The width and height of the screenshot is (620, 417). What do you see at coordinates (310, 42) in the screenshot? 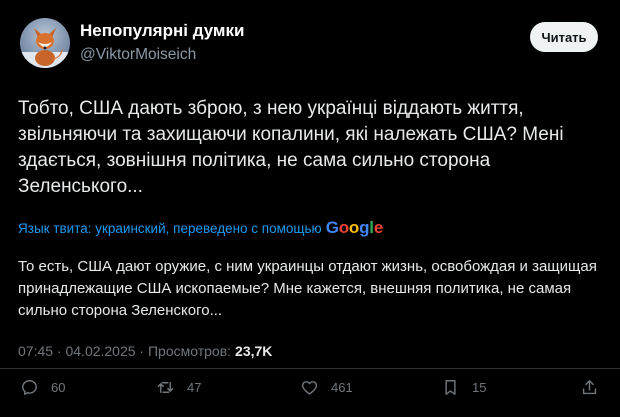
I see `tweet-header: Непопулярні думки @ViktorMoiseich Читать` at bounding box center [310, 42].